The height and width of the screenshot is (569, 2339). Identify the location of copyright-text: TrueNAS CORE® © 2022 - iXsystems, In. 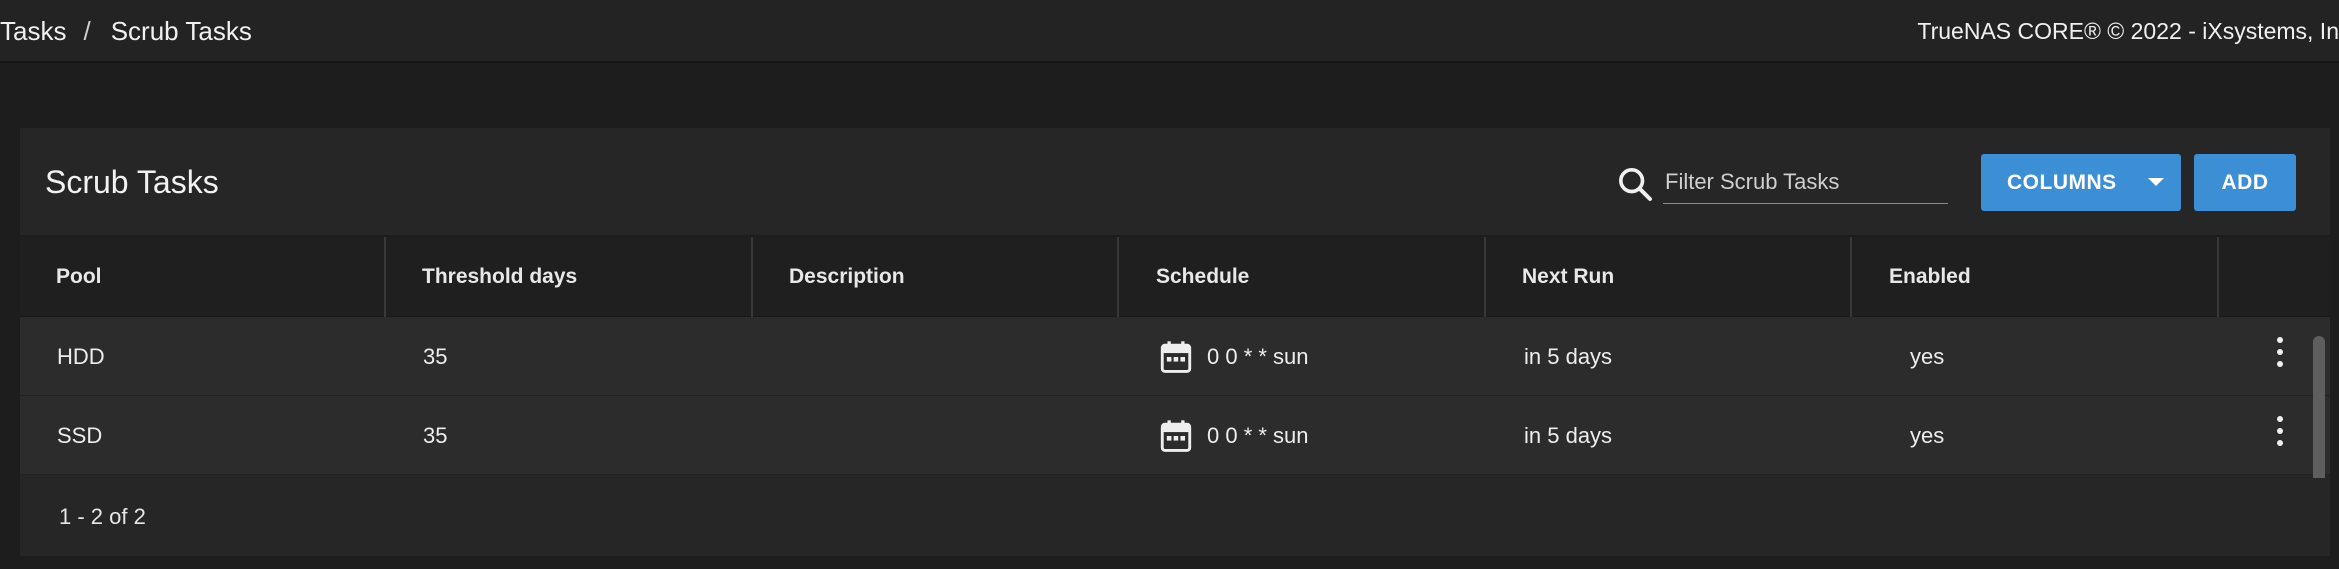
(2128, 31).